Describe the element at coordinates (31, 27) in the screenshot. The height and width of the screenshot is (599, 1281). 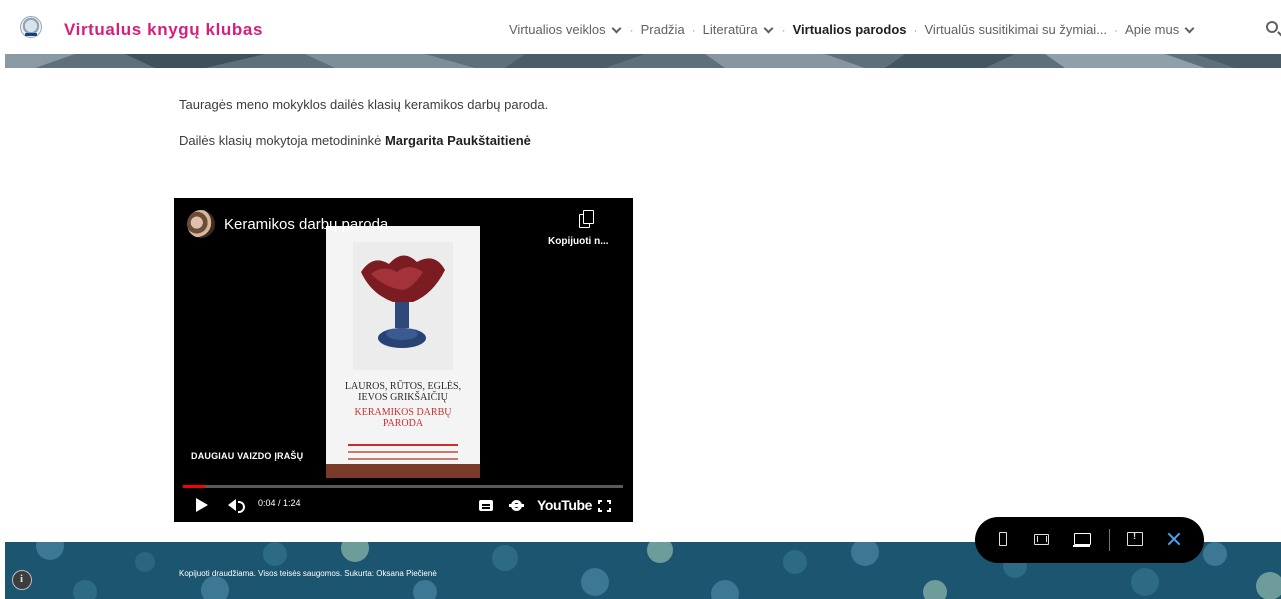
I see `site-logo` at that location.